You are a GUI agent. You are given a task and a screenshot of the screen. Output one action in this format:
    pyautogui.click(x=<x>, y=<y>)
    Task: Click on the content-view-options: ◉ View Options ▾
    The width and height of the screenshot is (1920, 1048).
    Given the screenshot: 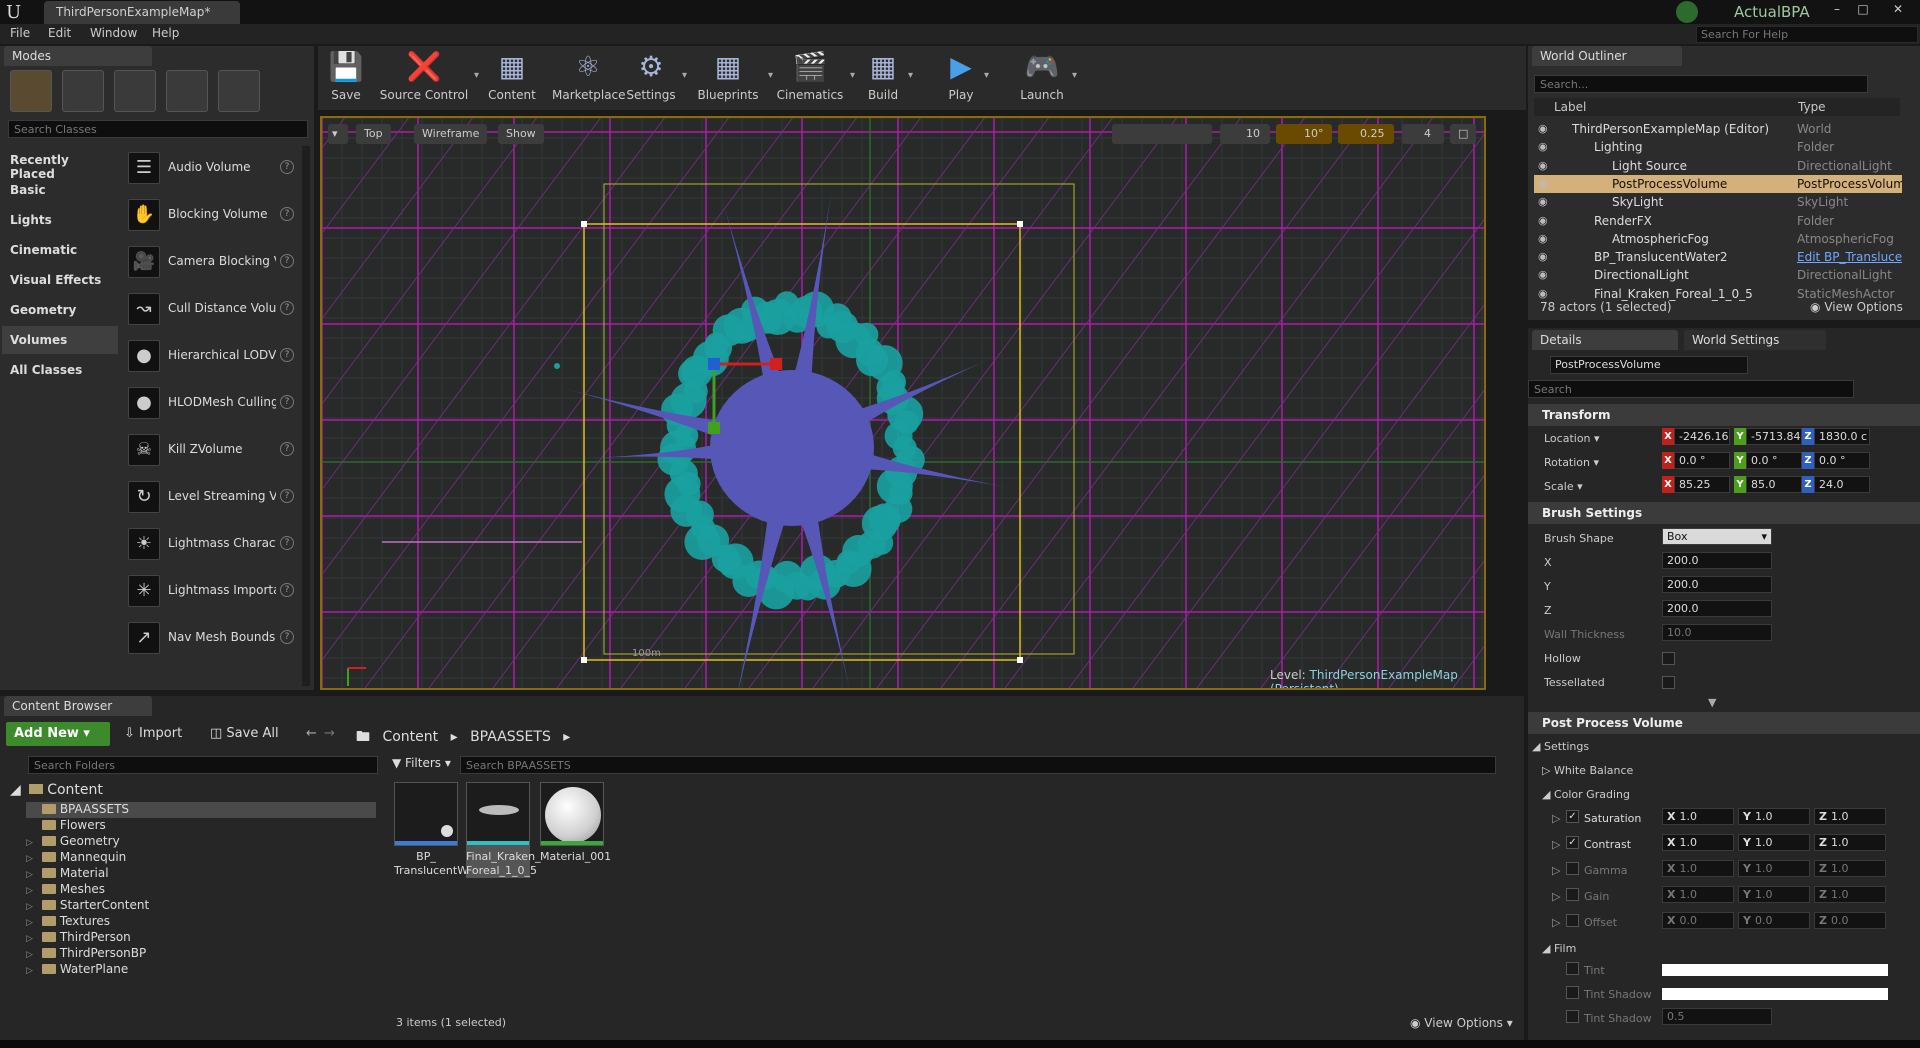 What is the action you would take?
    pyautogui.click(x=1461, y=1023)
    